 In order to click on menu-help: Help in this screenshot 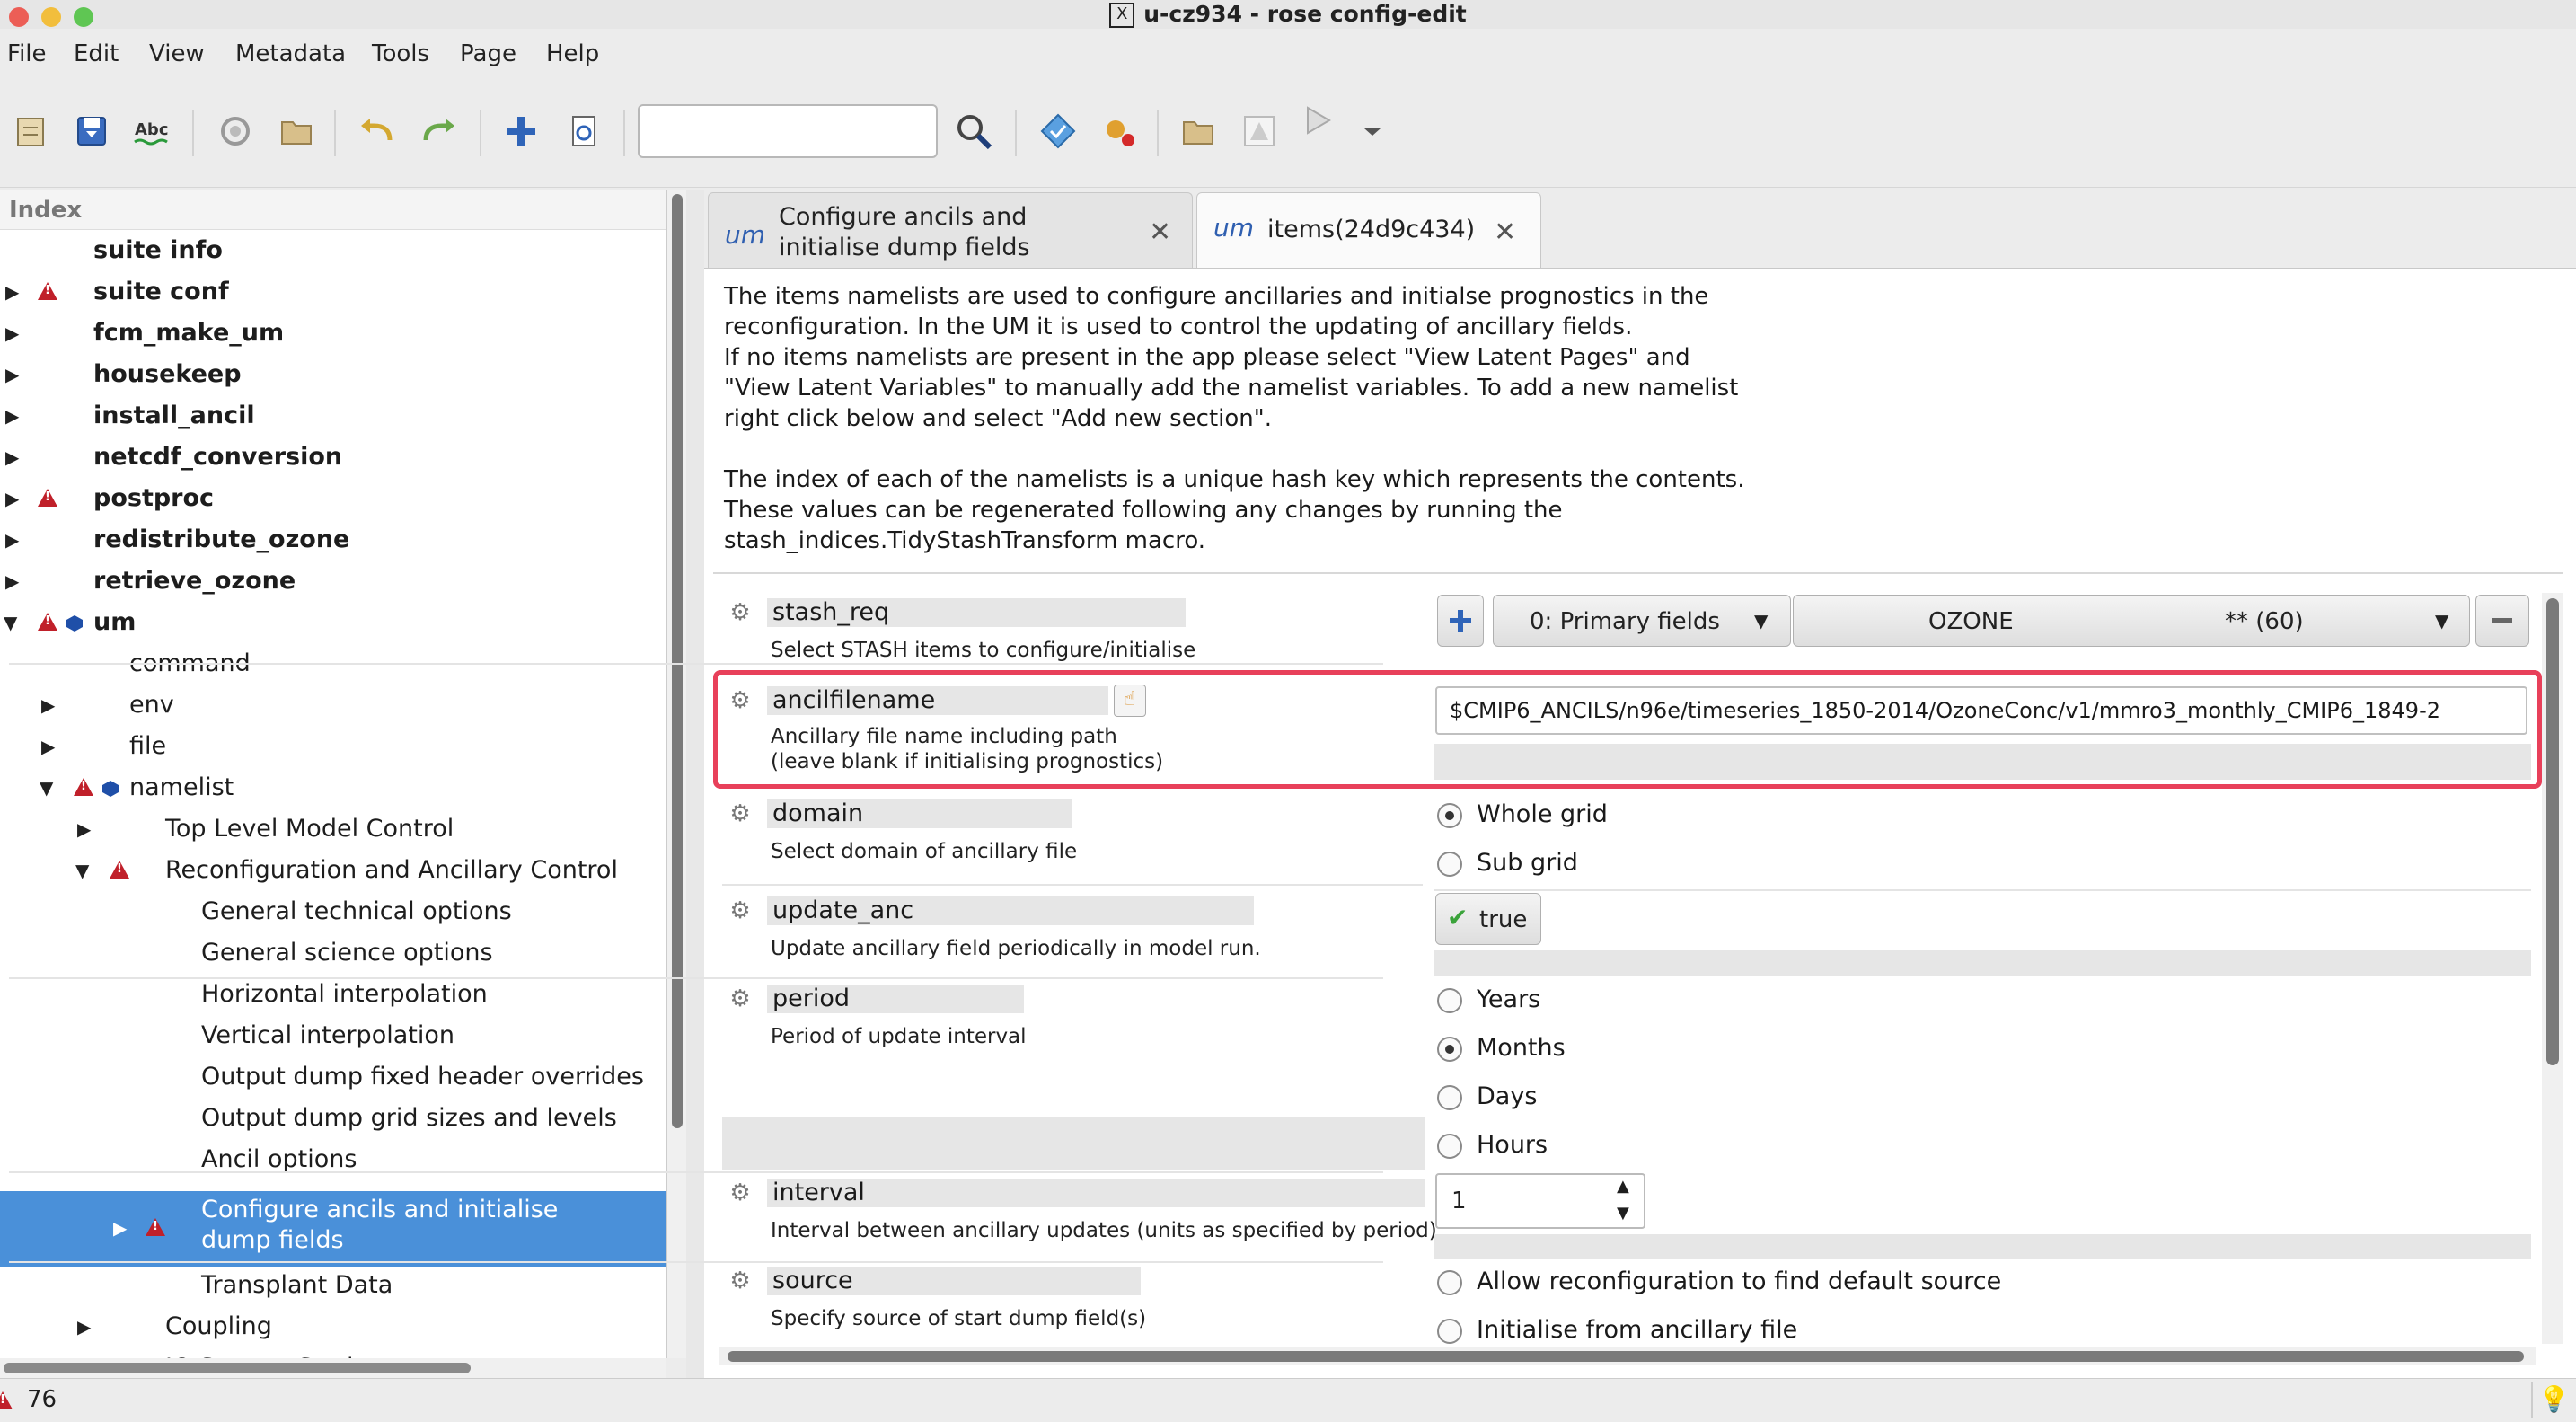, I will do `click(572, 54)`.